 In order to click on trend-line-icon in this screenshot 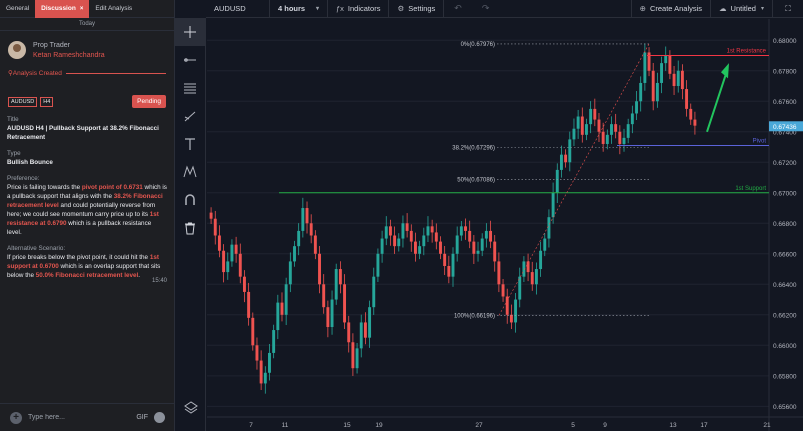, I will do `click(190, 116)`.